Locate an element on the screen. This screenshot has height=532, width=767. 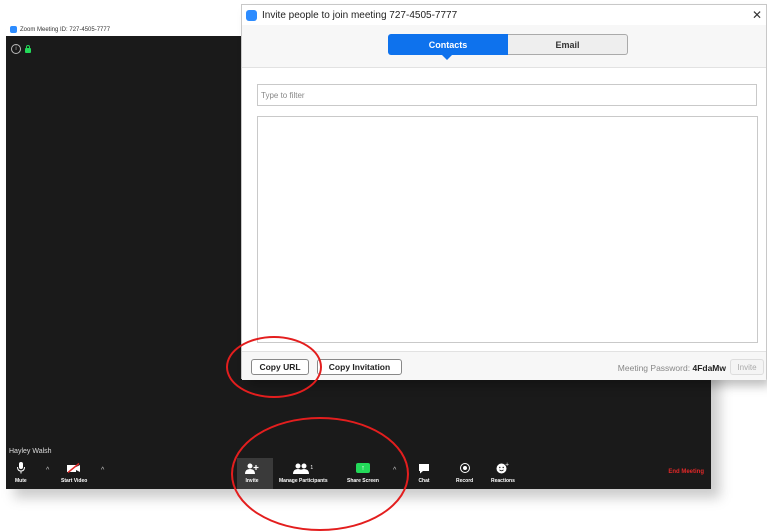
record-icon is located at coordinates (464, 468).